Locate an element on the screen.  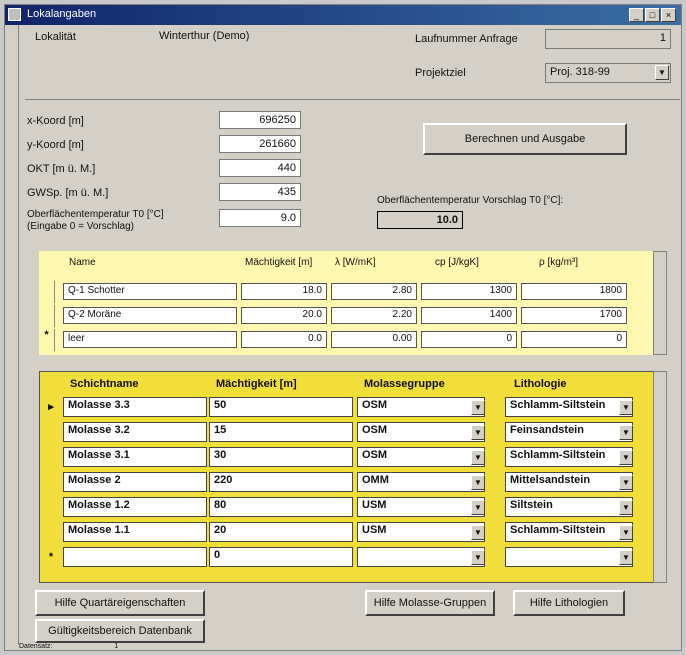
x-koord-label: x-Koord [m] is located at coordinates (55, 121).